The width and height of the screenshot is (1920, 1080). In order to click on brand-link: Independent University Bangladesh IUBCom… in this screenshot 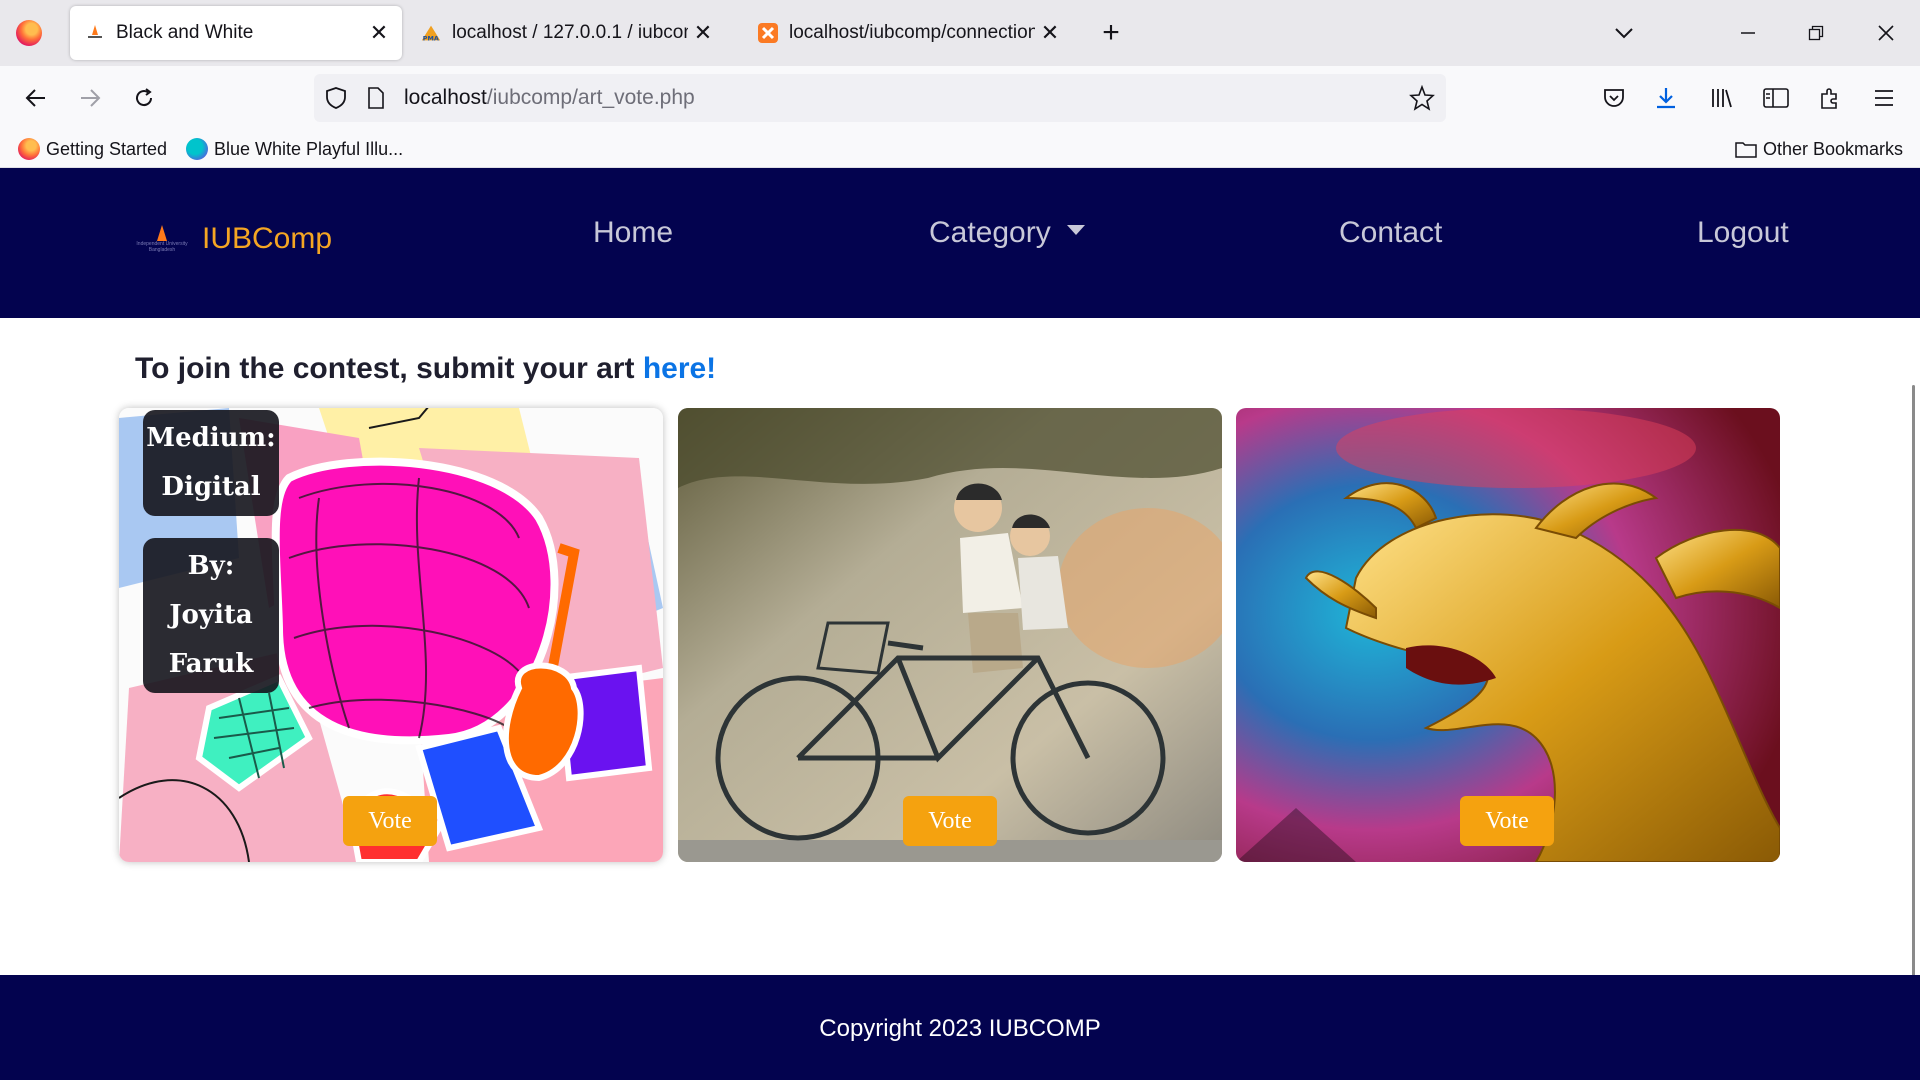, I will do `click(231, 239)`.